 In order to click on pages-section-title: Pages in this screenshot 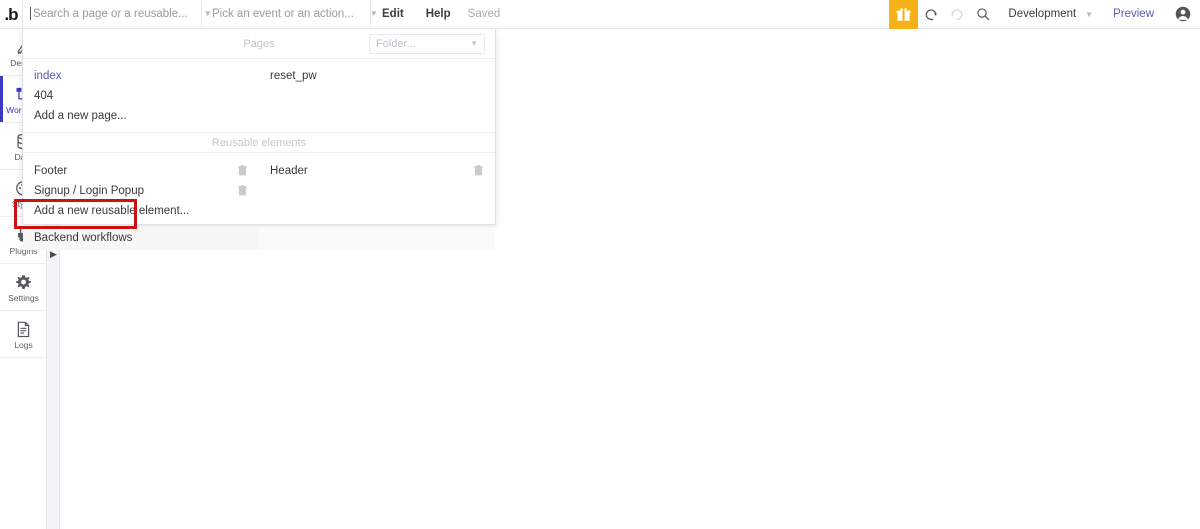, I will do `click(259, 43)`.